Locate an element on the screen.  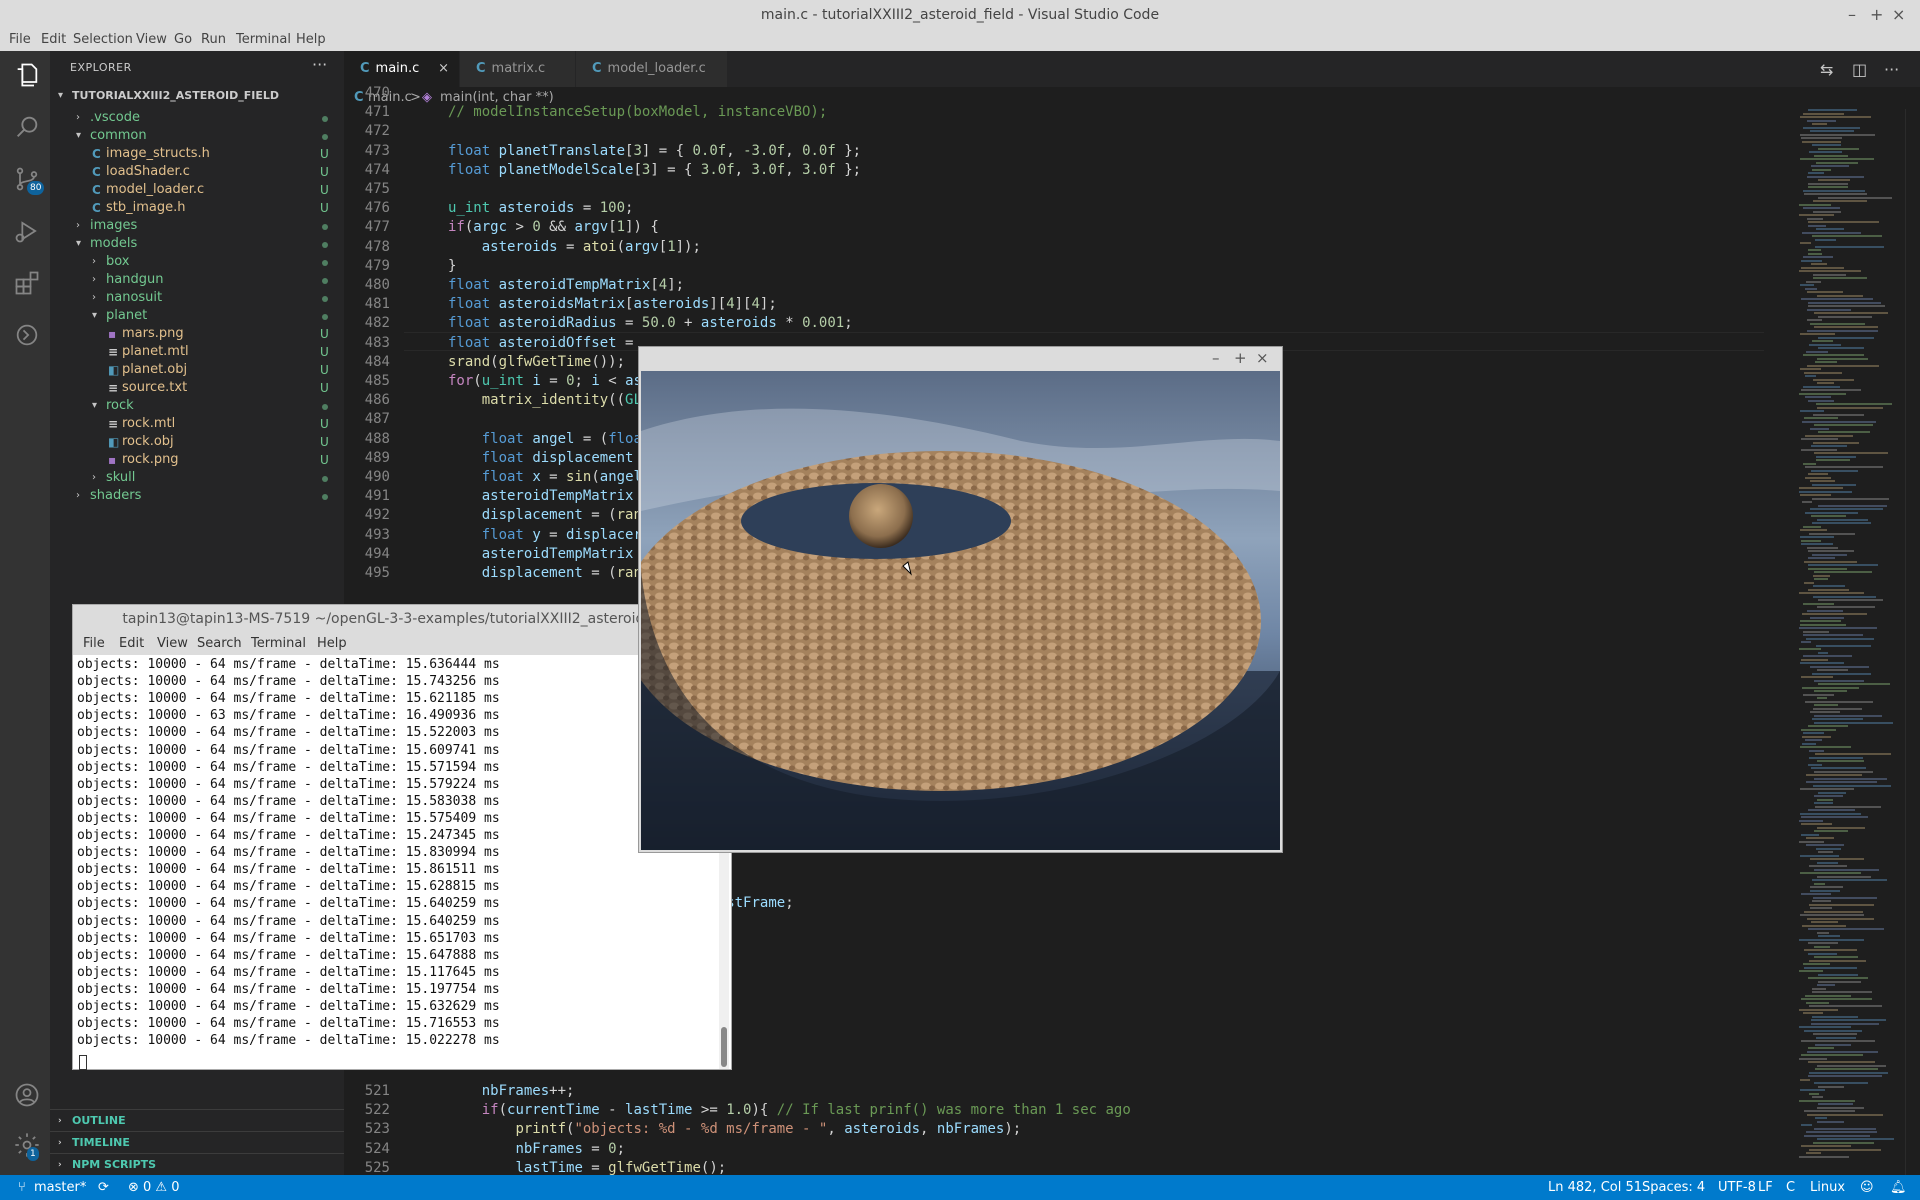
code-line: float asteroidsMatrix[asteroids][4][4]; is located at coordinates (612, 304).